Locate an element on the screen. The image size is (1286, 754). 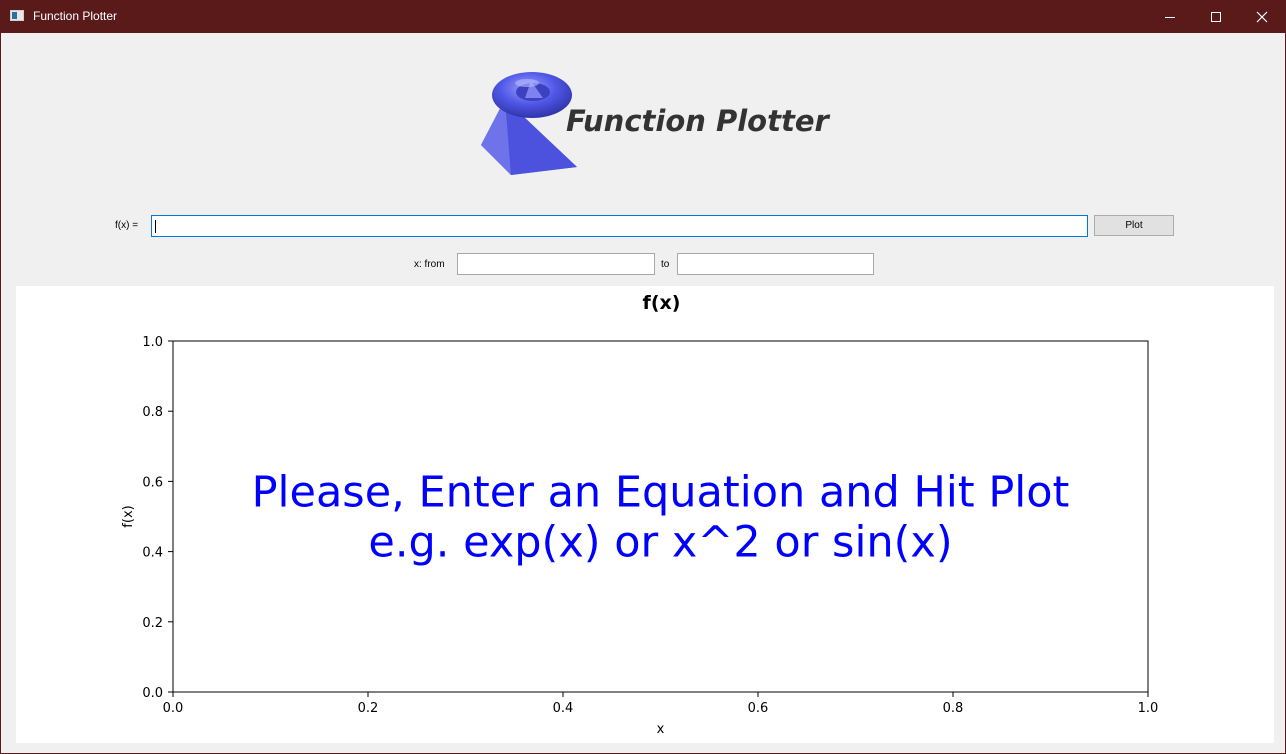
x-from-input is located at coordinates (556, 264).